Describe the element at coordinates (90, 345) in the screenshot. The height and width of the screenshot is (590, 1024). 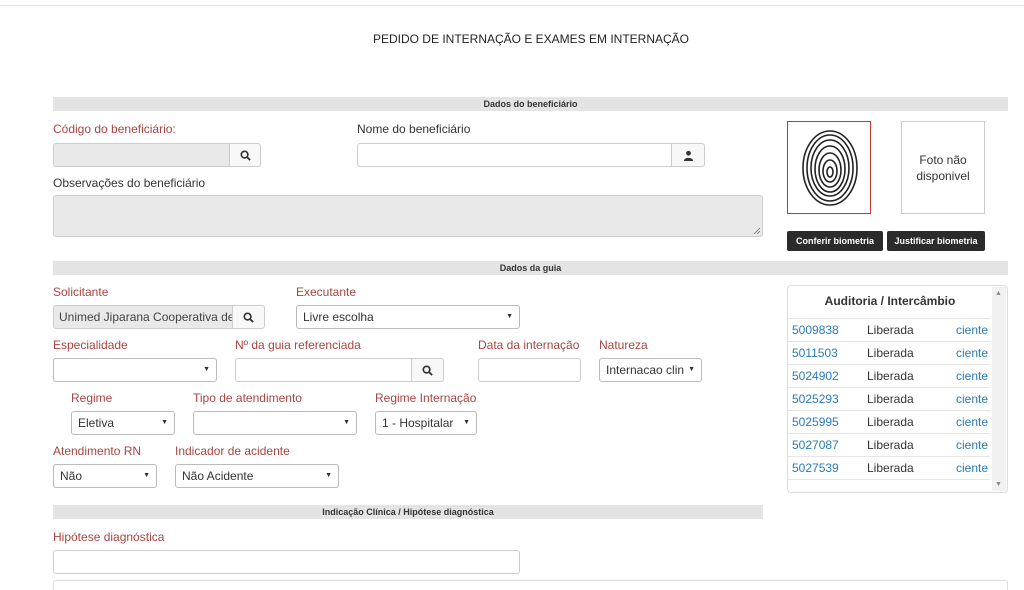
I see `especialidade-label: Especialidade` at that location.